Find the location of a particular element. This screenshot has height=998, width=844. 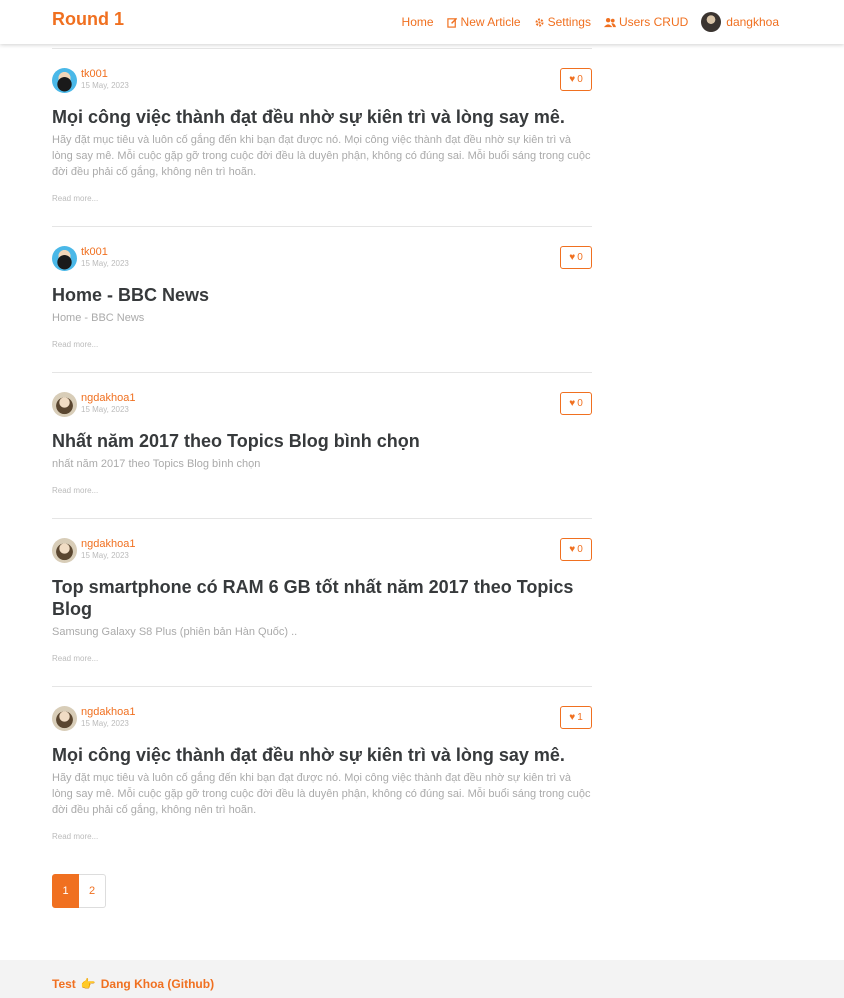

page-button-1: 1 is located at coordinates (65, 891).